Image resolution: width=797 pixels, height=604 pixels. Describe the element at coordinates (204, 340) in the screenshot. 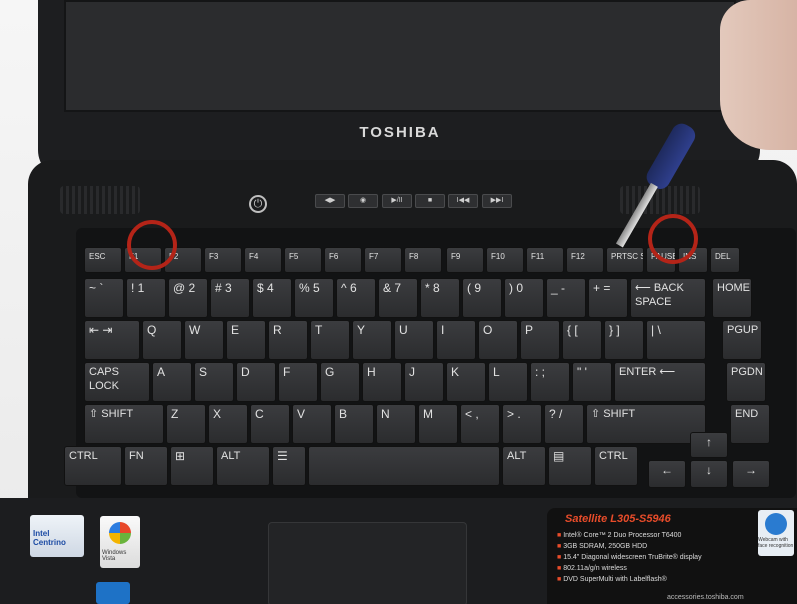

I see `key-w: W` at that location.